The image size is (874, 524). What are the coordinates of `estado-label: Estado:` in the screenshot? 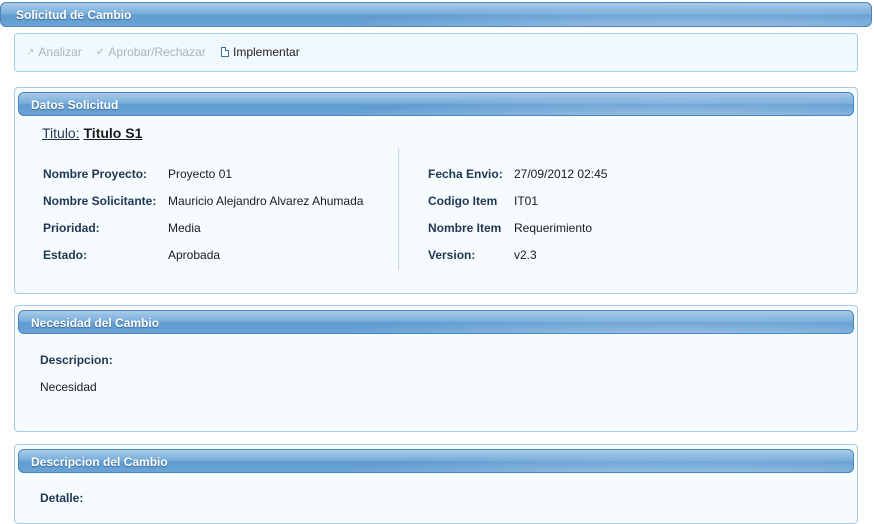 It's located at (65, 255).